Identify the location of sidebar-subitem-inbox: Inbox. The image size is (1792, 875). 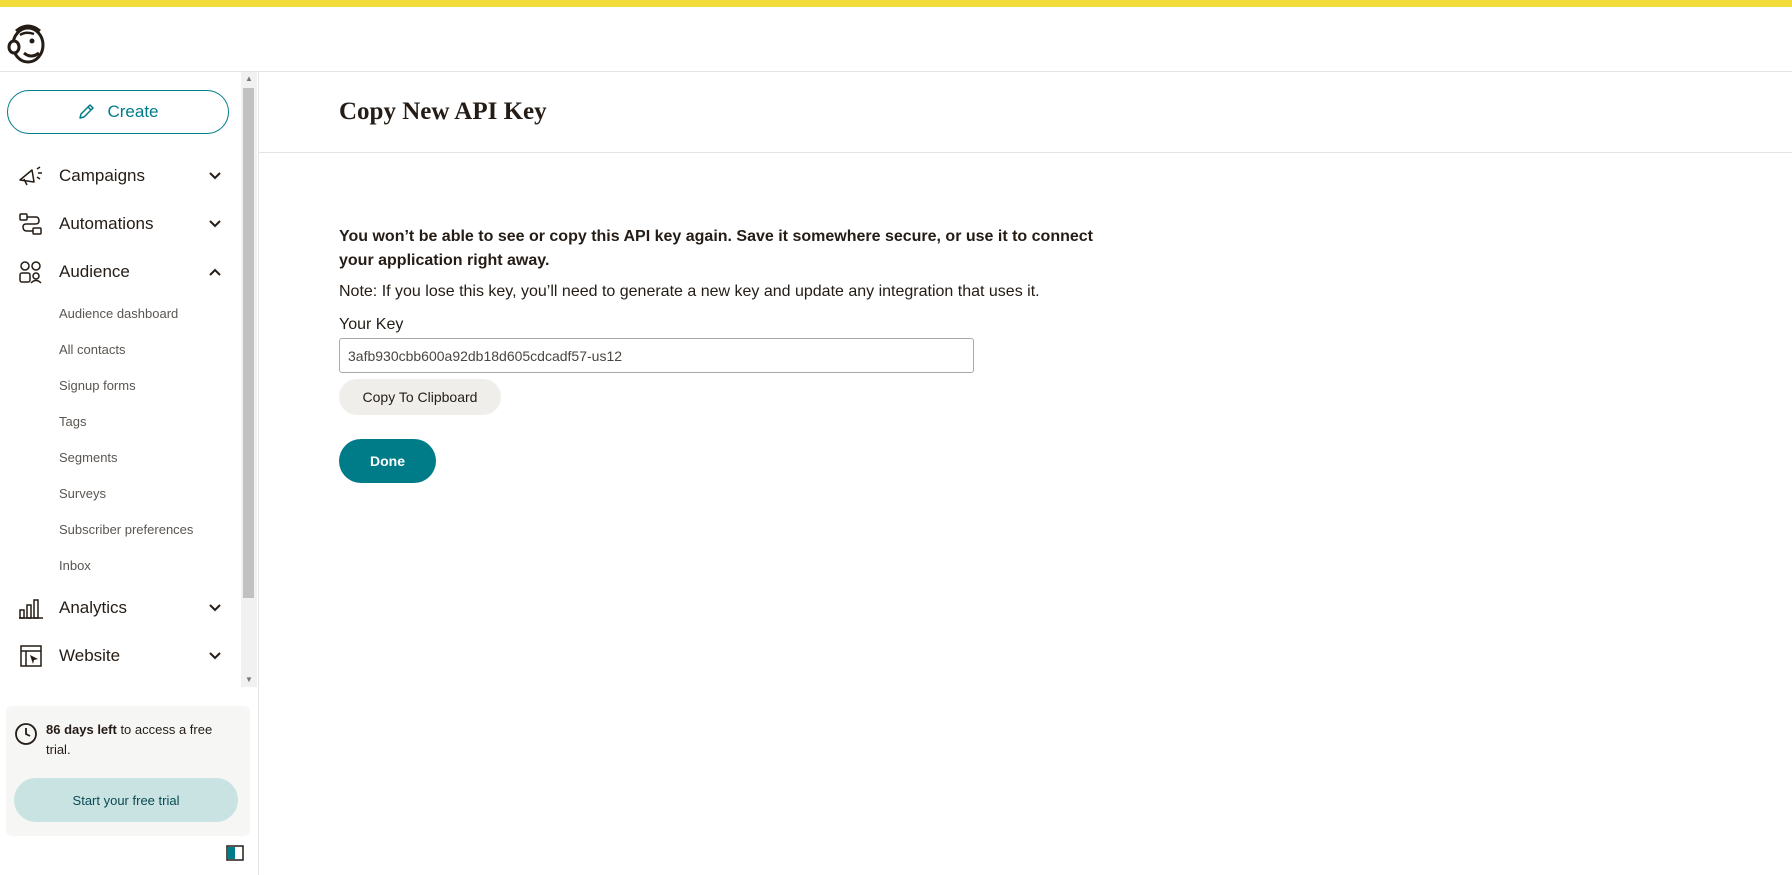
(75, 565).